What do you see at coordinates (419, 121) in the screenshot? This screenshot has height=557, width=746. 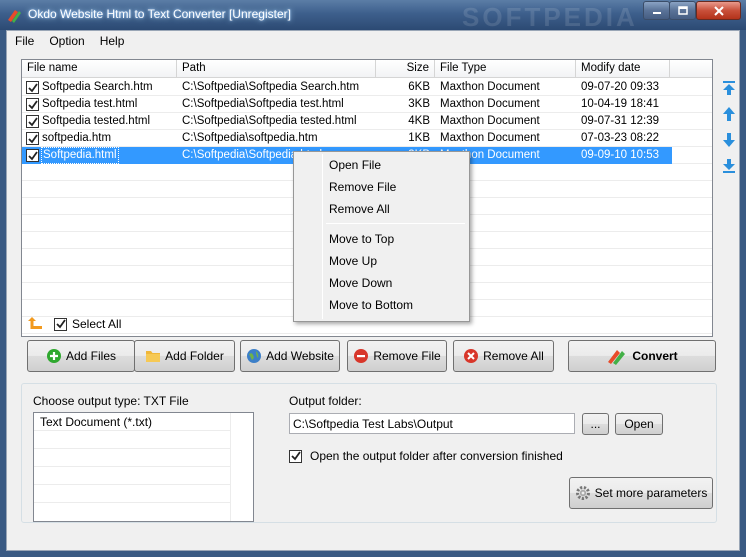 I see `file-size-cell: 4KB` at bounding box center [419, 121].